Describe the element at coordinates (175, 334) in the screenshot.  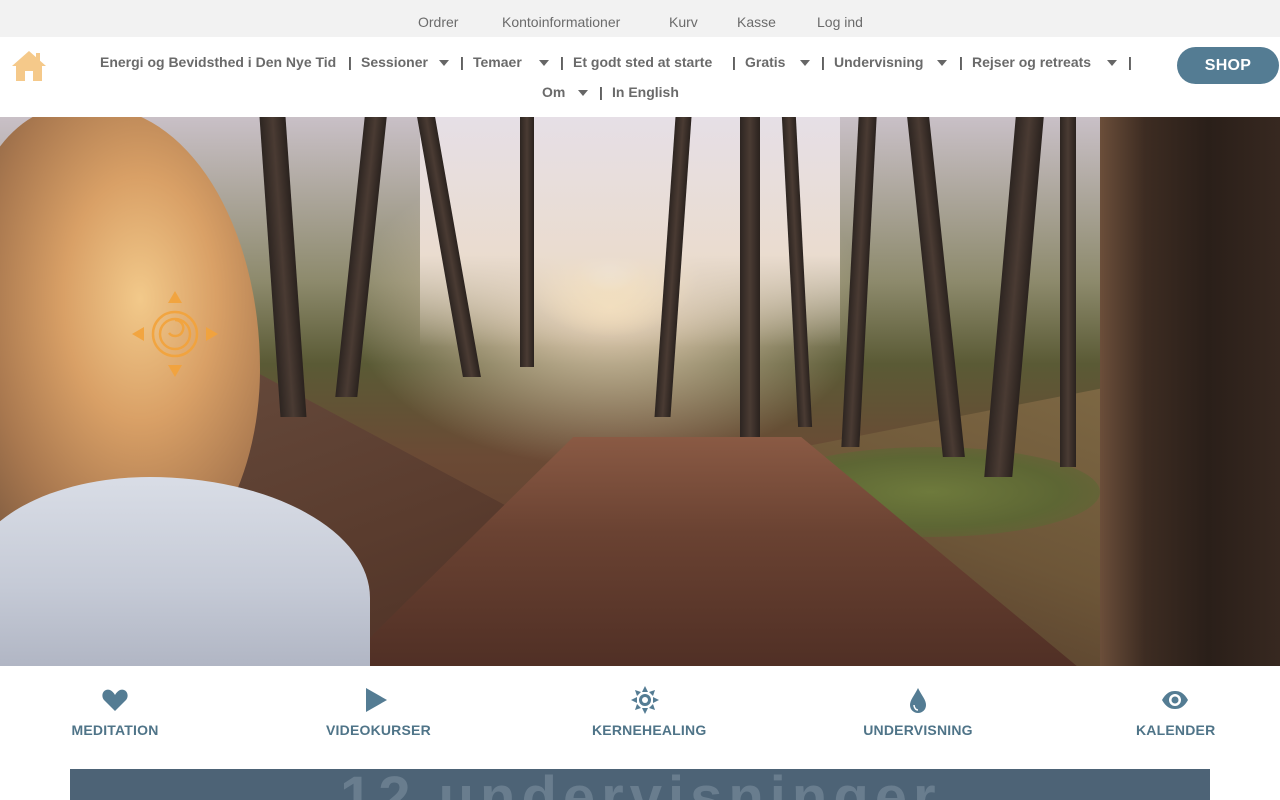
I see `sun-logo-icon` at that location.